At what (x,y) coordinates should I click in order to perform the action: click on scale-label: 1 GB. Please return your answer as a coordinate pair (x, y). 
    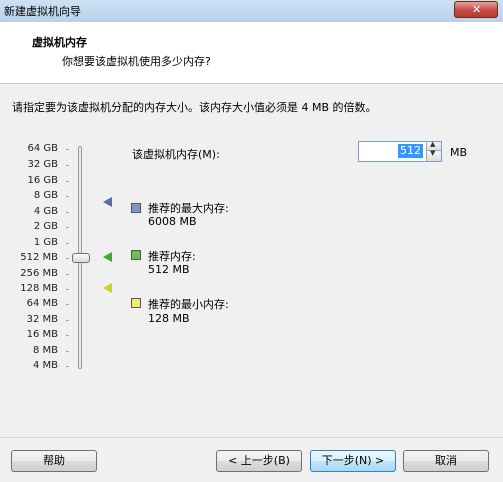
    Looking at the image, I should click on (45, 242).